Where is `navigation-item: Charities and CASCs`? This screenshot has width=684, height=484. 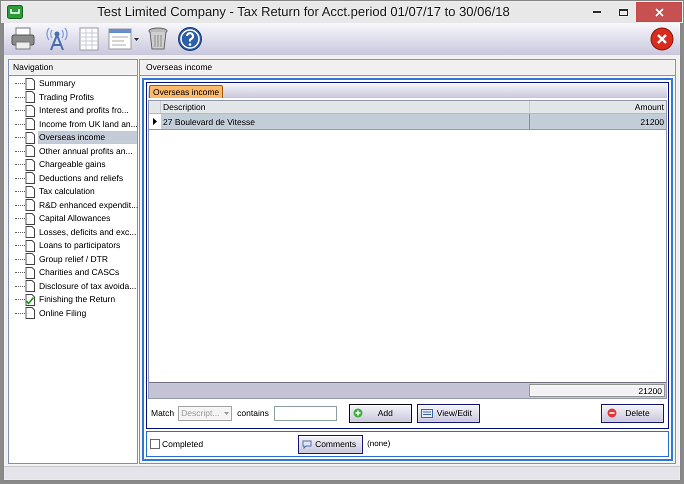 navigation-item: Charities and CASCs is located at coordinates (80, 273).